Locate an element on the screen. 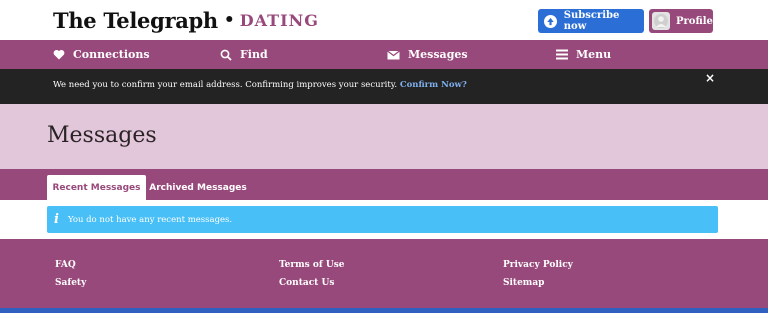  info-text: You do not have any recent messages. is located at coordinates (150, 219).